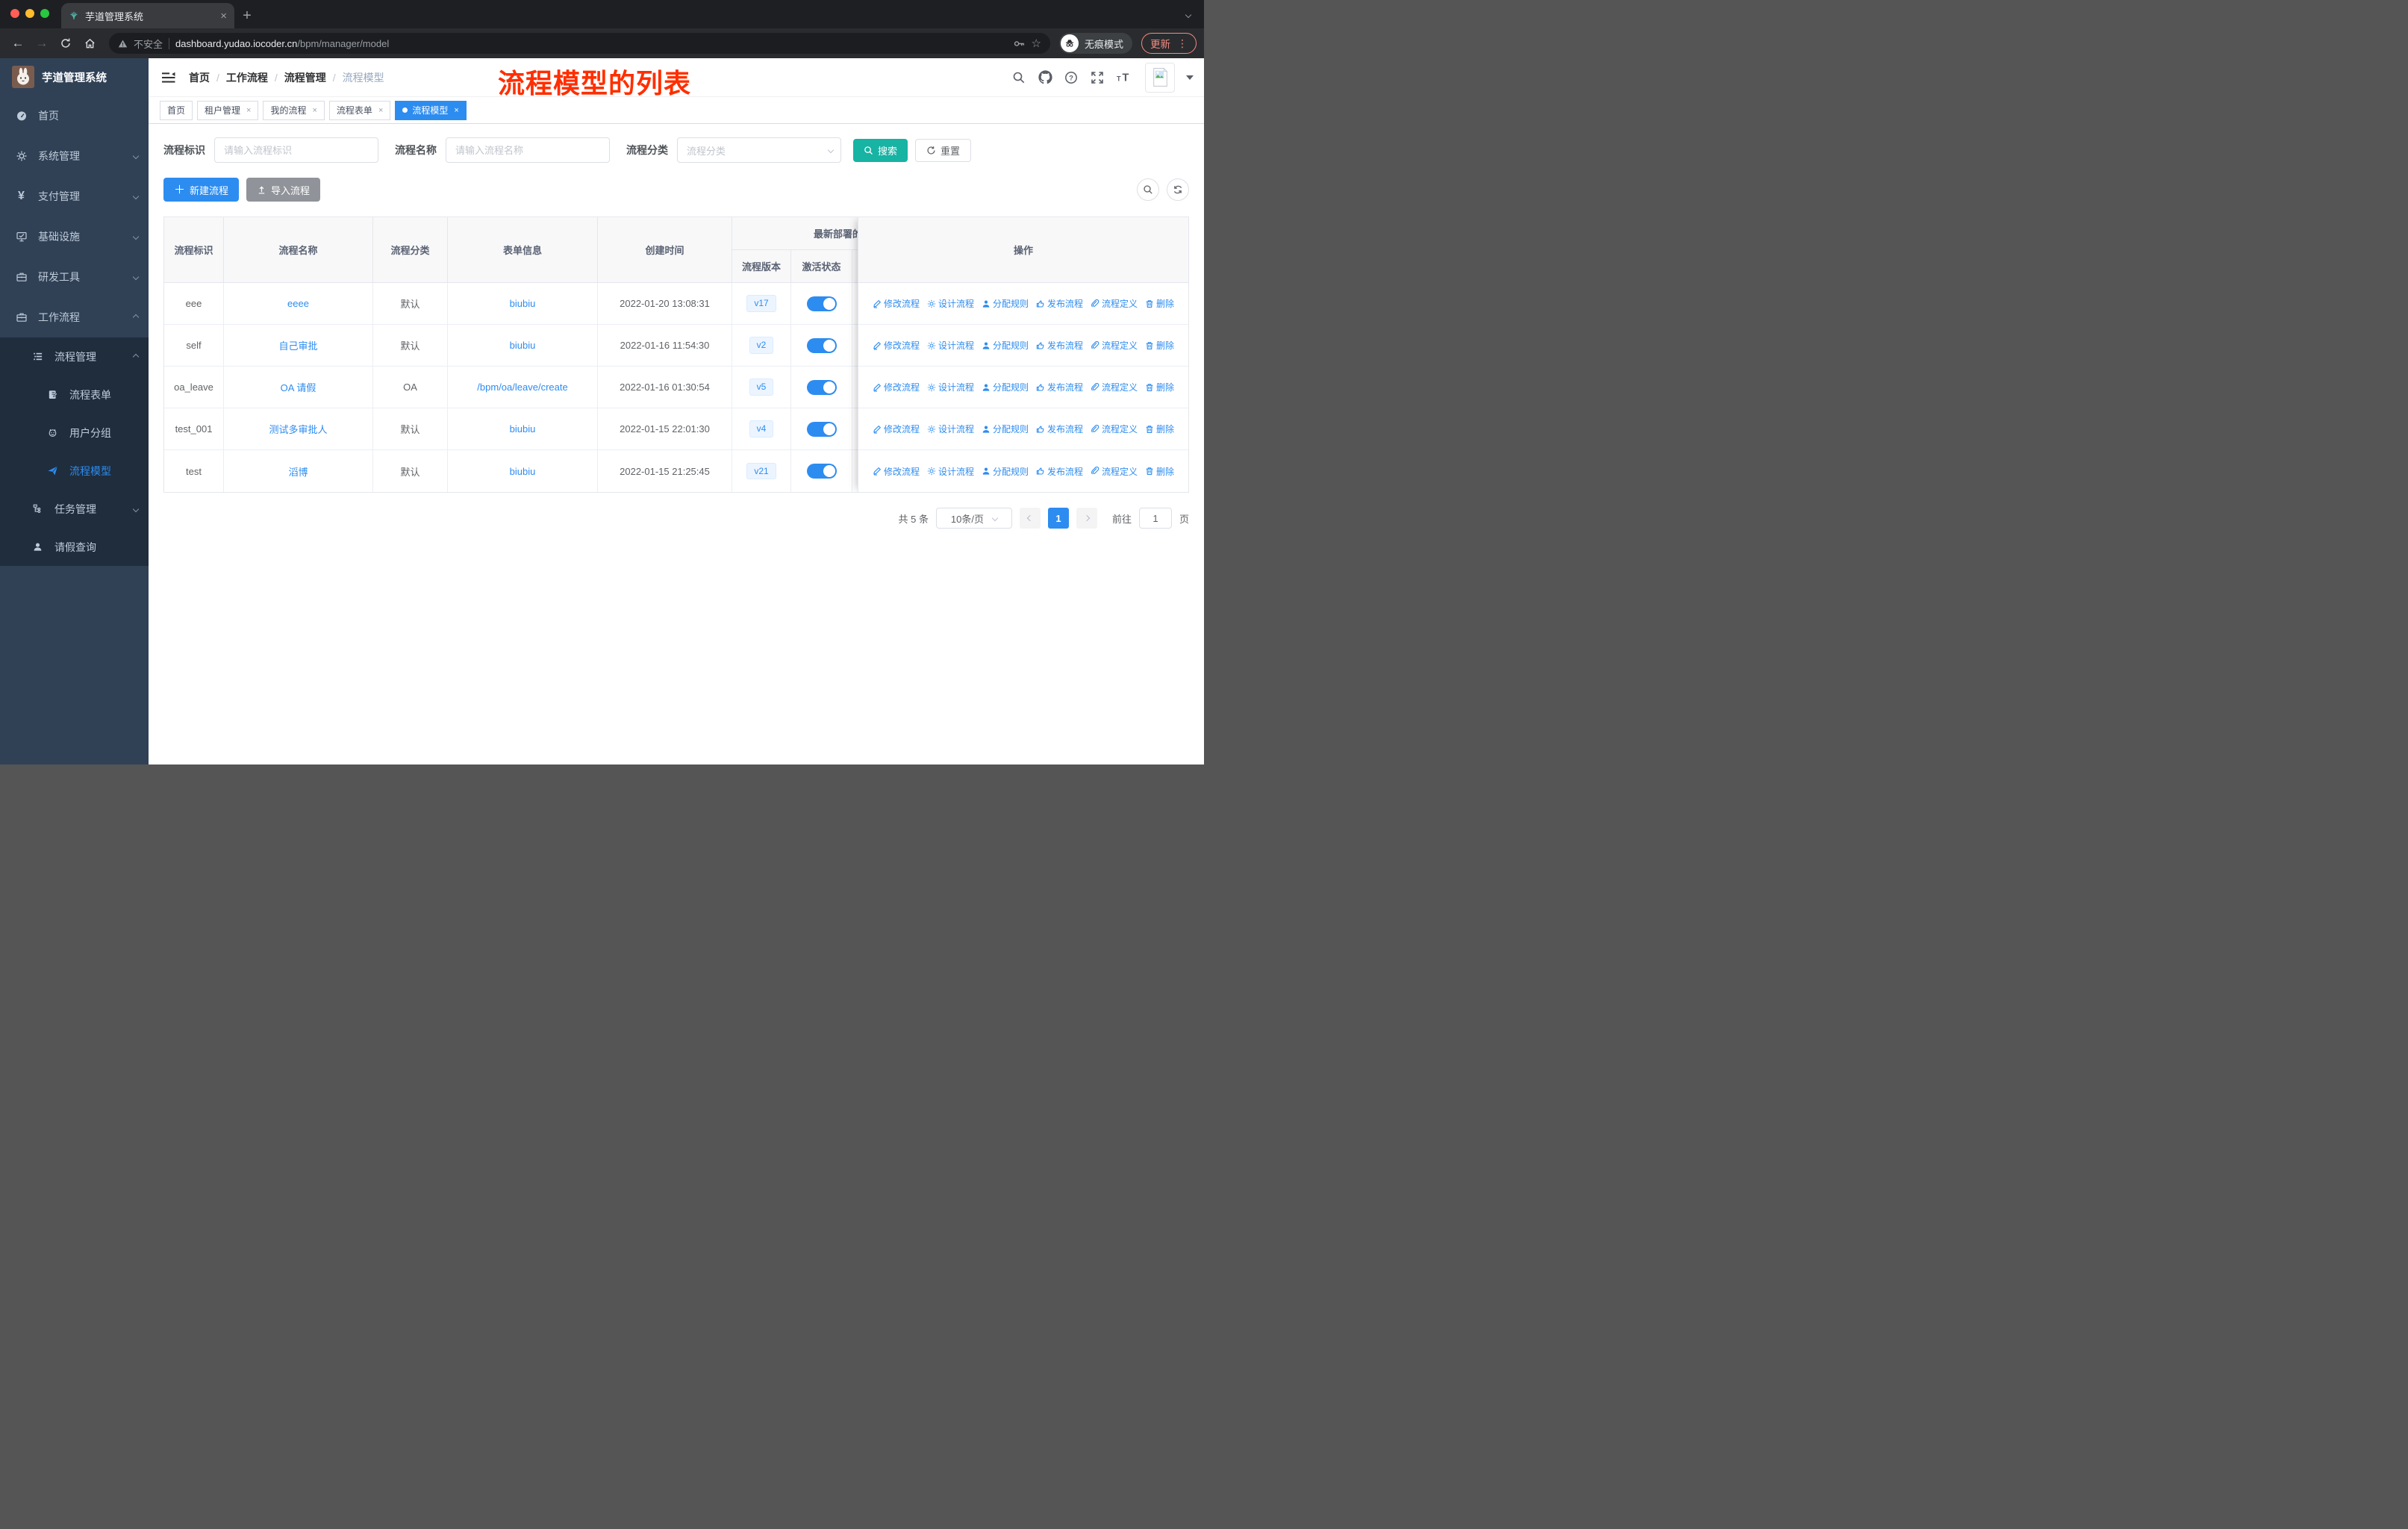 The width and height of the screenshot is (2408, 1529). I want to click on show-search-button, so click(1148, 189).